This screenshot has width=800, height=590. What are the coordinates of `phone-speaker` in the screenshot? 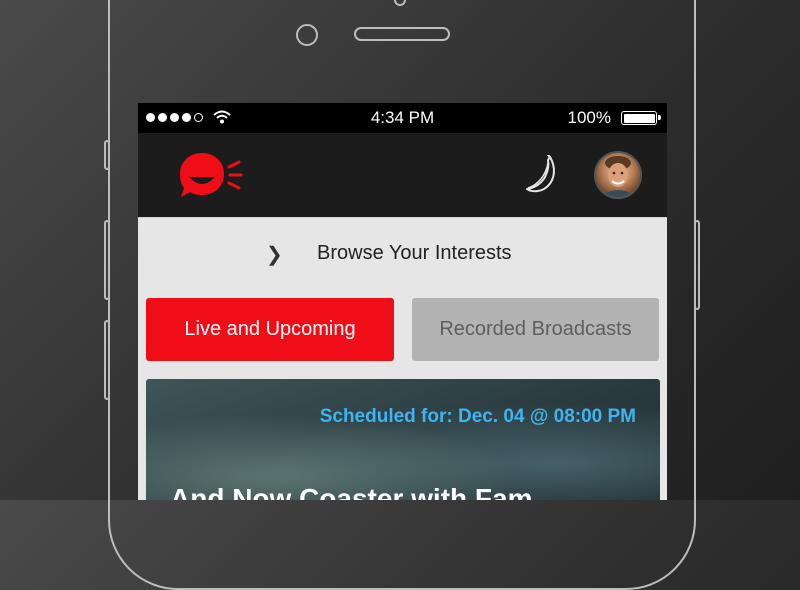 It's located at (402, 34).